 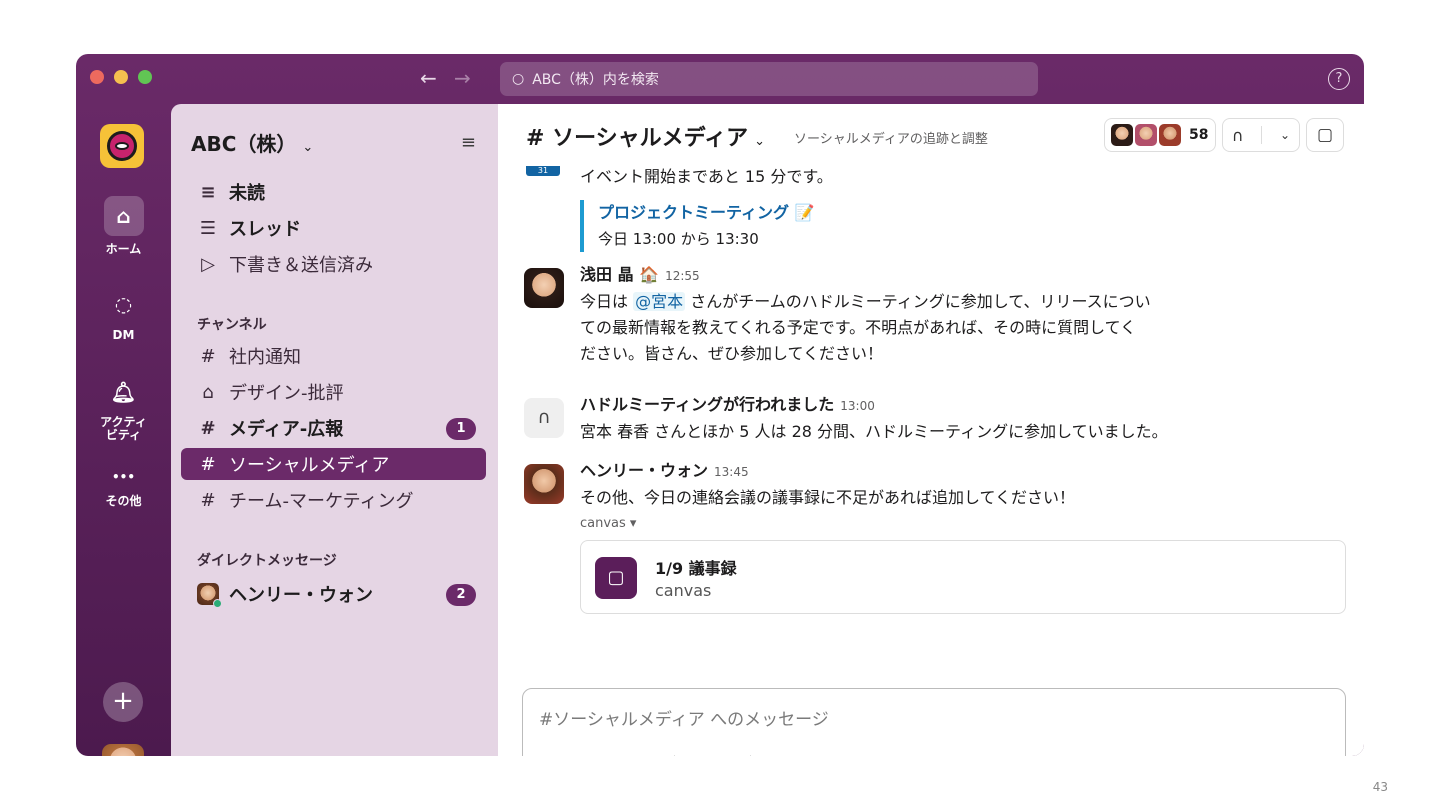 I want to click on sidebar-item-label: 未読, so click(x=247, y=193).